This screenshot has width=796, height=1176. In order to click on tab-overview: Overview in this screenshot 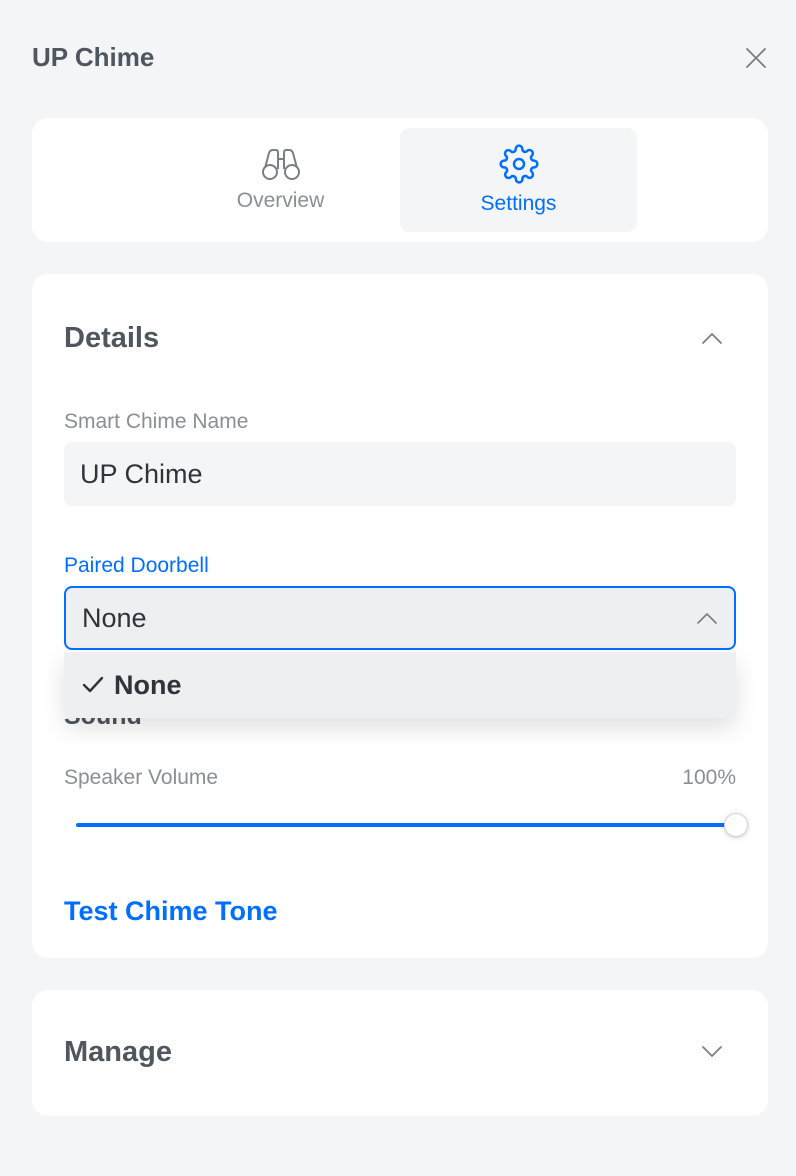, I will do `click(280, 180)`.